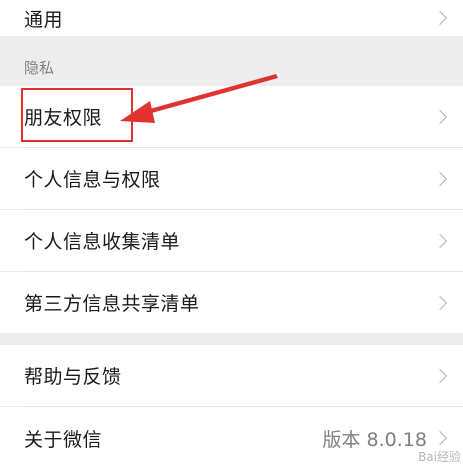 The image size is (463, 469). I want to click on settings-item-label: 朋友权限, so click(63, 118).